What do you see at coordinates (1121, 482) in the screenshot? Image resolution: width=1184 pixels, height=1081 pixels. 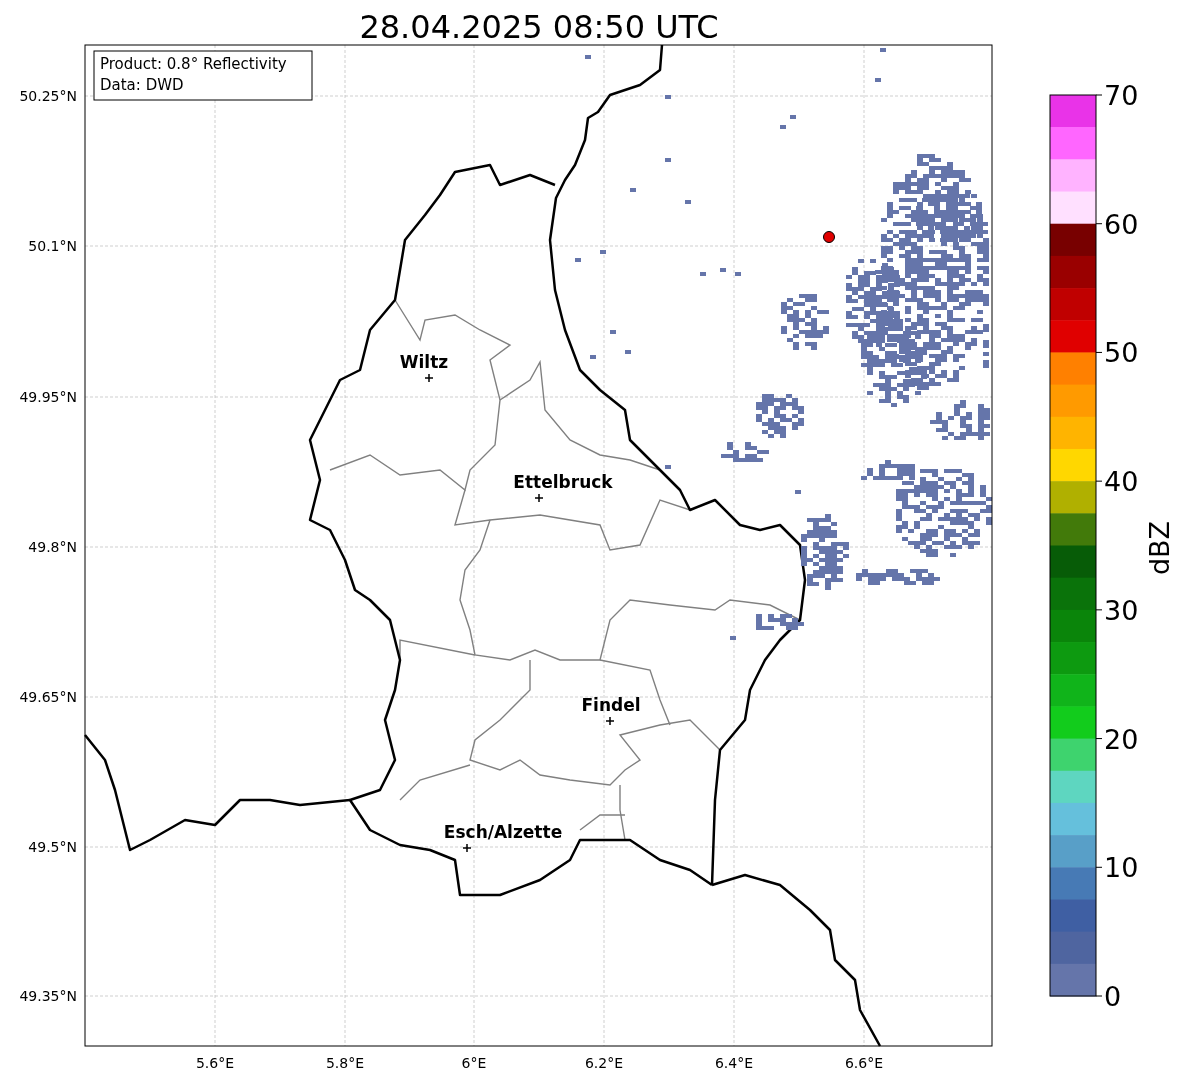 I see `colorbar-tick-label: 40` at bounding box center [1121, 482].